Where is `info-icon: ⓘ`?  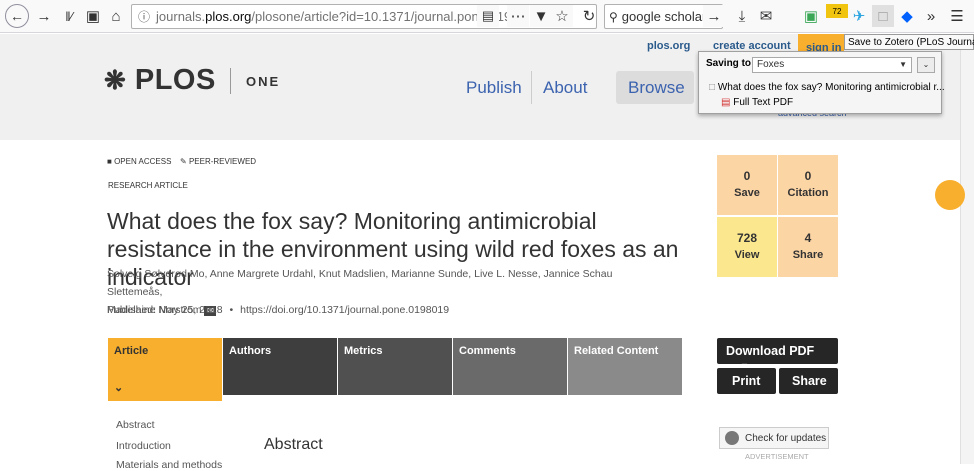
info-icon: ⓘ is located at coordinates (144, 16).